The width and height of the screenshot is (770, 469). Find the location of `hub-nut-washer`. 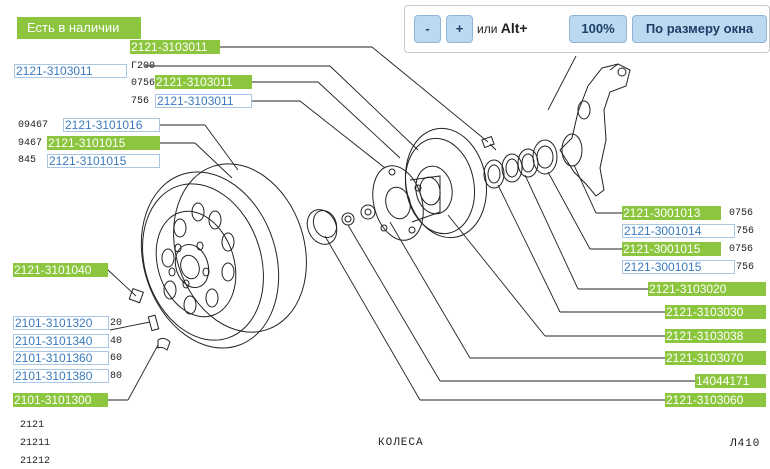

hub-nut-washer is located at coordinates (358, 215).